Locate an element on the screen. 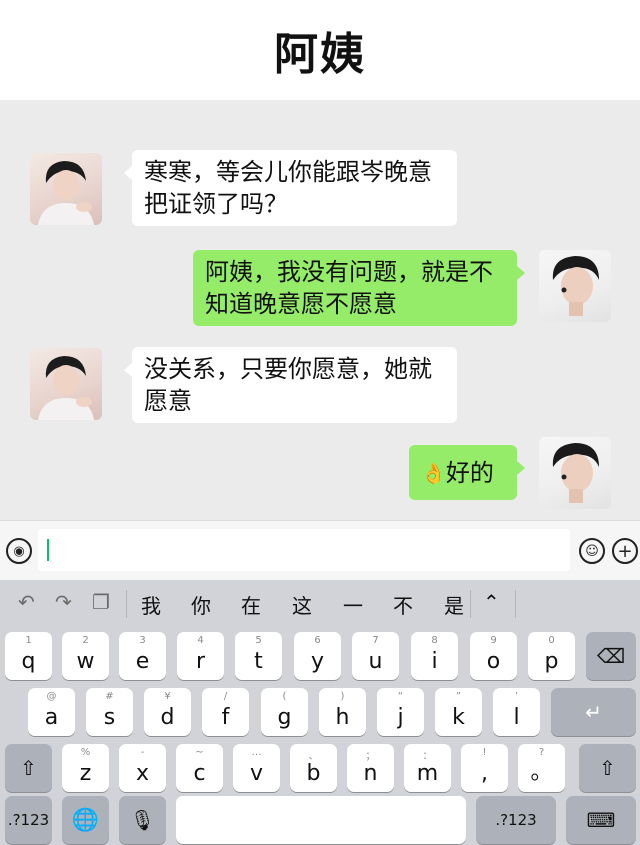 This screenshot has width=640, height=845. key-letter: , is located at coordinates (484, 773).